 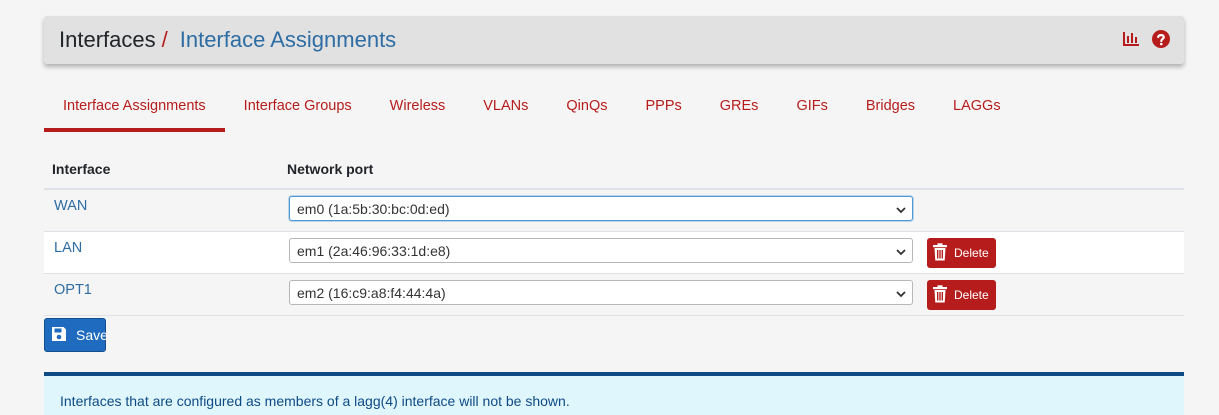 I want to click on table-row: LAN em1 (2a:46:96:33:1d:e8) Delete, so click(x=614, y=253).